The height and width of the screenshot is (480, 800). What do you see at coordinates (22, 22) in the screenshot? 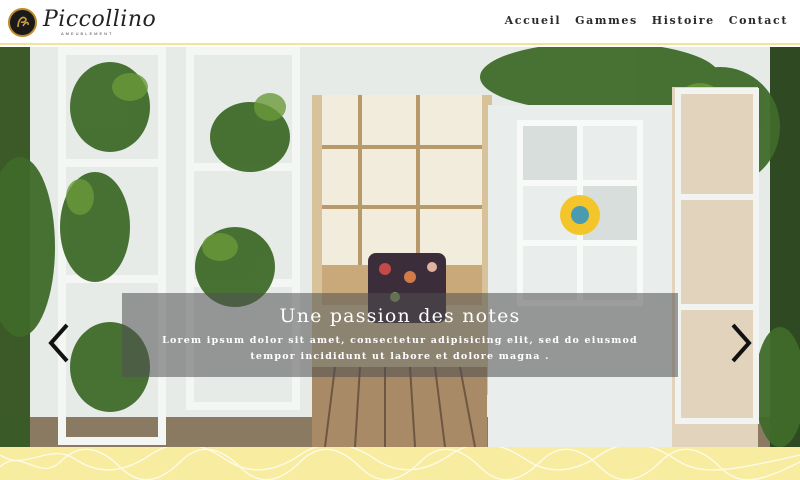
I see `logo-emblem-icon` at bounding box center [22, 22].